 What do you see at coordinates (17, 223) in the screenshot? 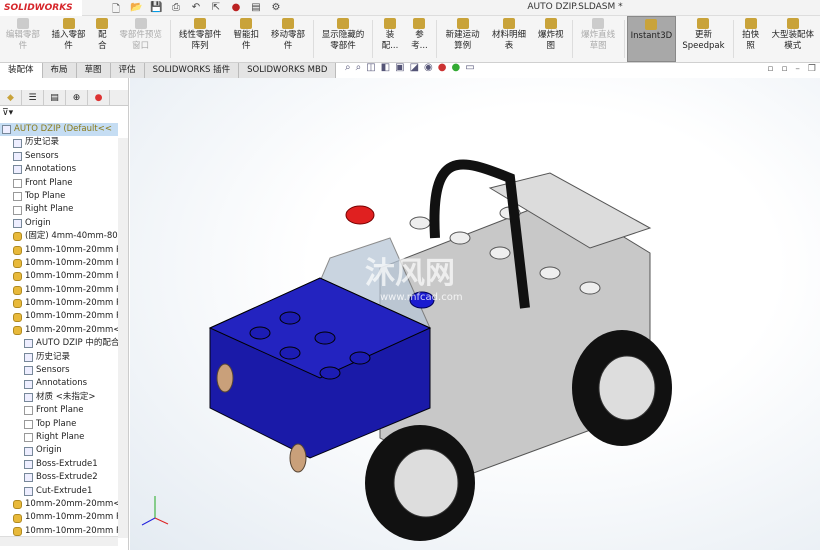
I see `origin-icon` at bounding box center [17, 223].